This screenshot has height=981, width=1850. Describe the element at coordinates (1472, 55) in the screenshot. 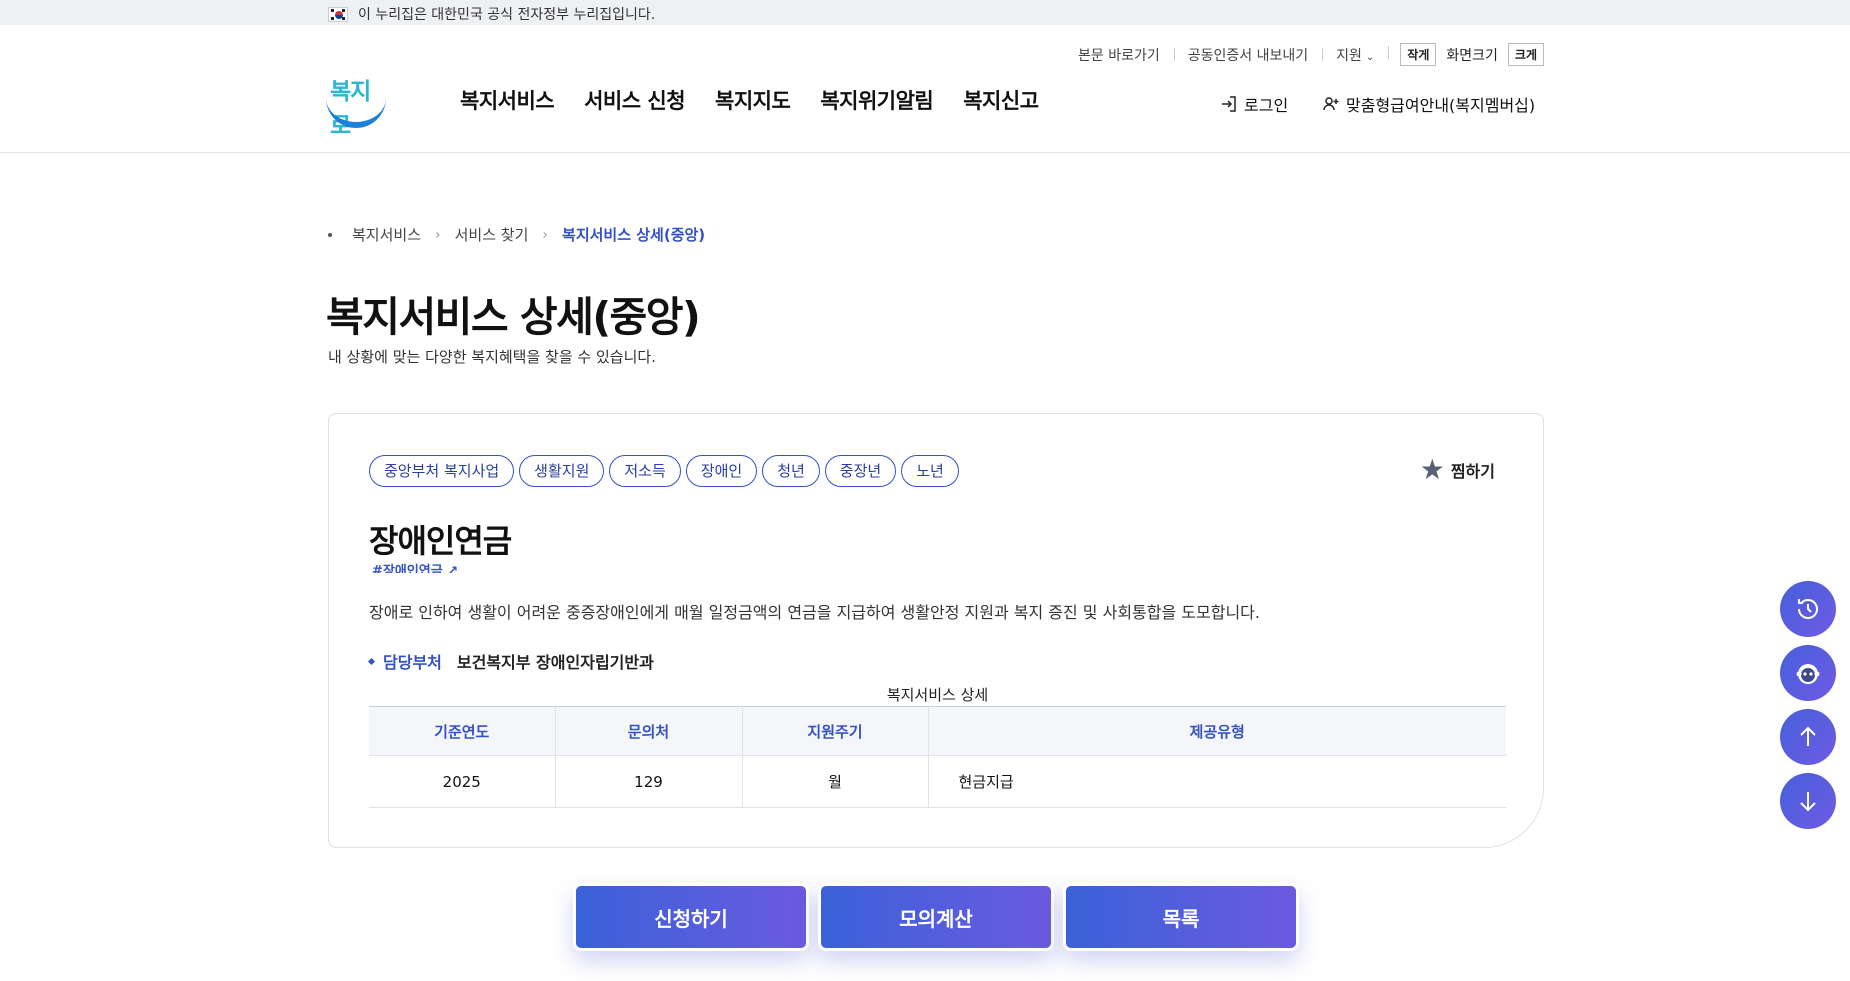

I see `font-size-label: 화면크기` at that location.